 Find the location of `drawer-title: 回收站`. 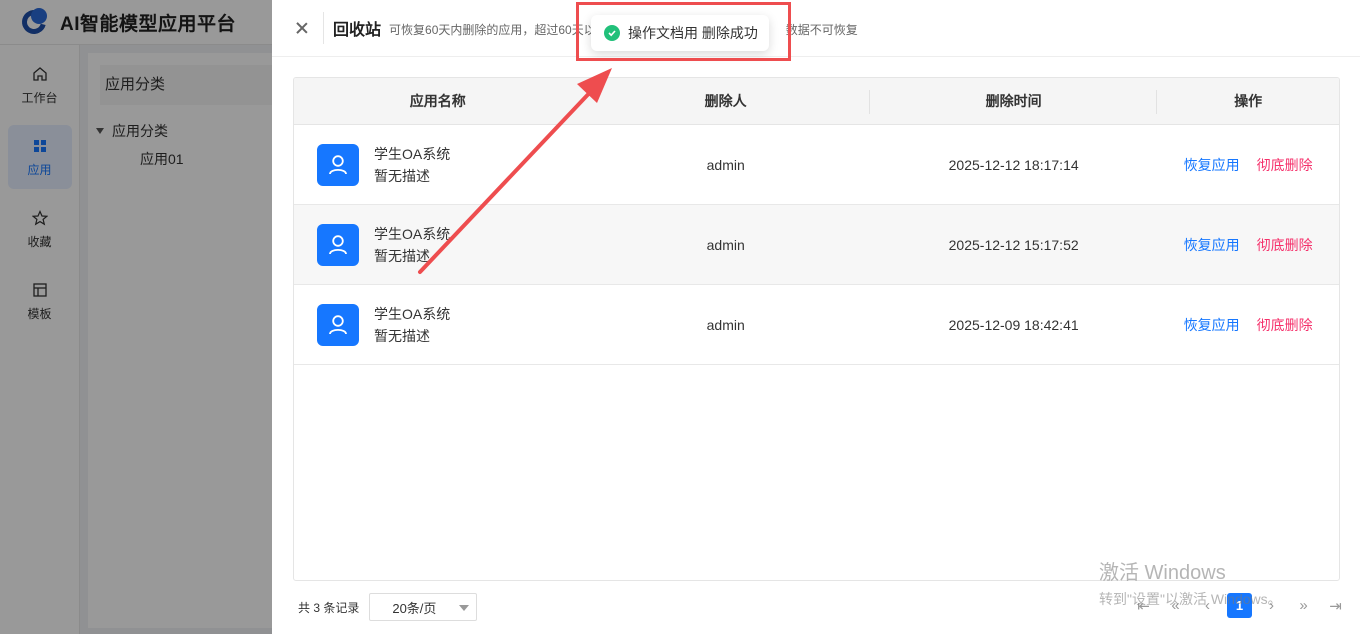

drawer-title: 回收站 is located at coordinates (357, 30).